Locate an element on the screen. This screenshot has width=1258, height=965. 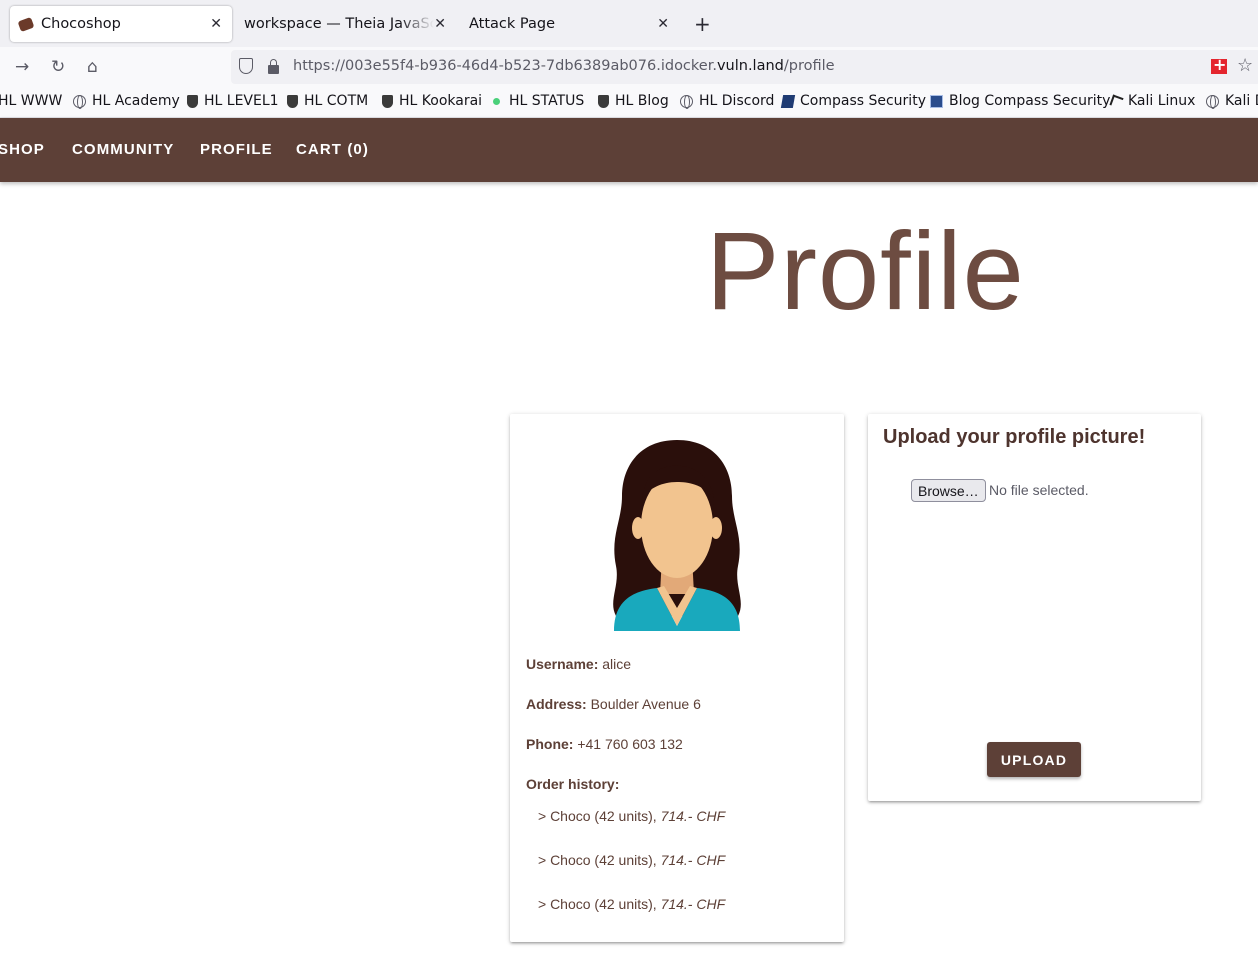
padlock-icon is located at coordinates (273, 66).